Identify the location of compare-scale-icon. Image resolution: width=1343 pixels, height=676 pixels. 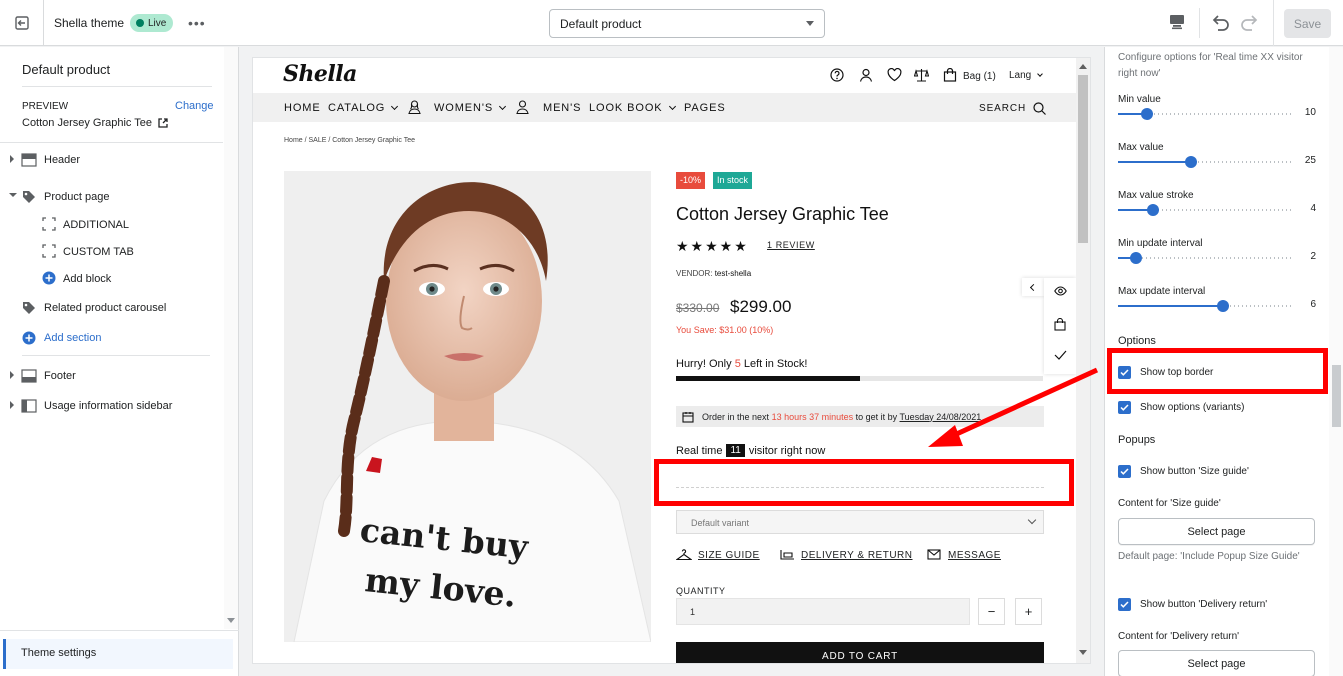
(921, 75).